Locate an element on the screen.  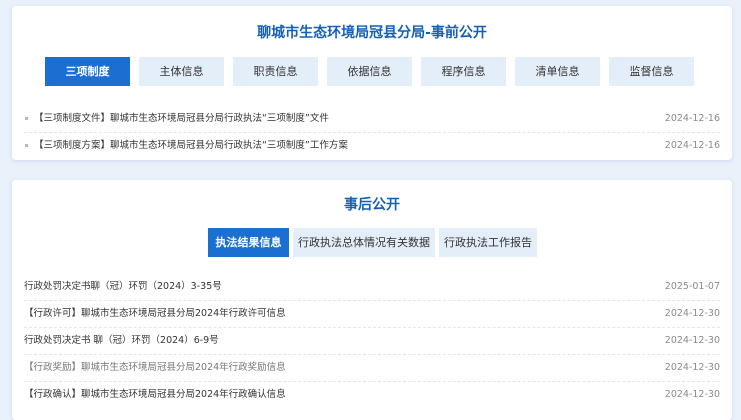
list-item-date: 2025-01-07 is located at coordinates (692, 286).